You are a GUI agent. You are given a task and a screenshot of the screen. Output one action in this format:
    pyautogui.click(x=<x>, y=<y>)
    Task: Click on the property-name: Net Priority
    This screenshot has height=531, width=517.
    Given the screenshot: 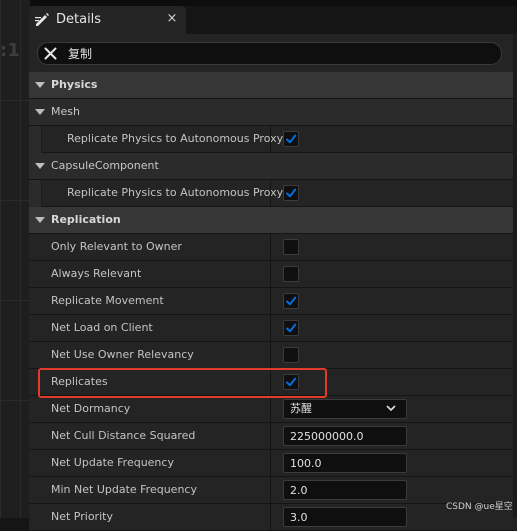 What is the action you would take?
    pyautogui.click(x=82, y=516)
    